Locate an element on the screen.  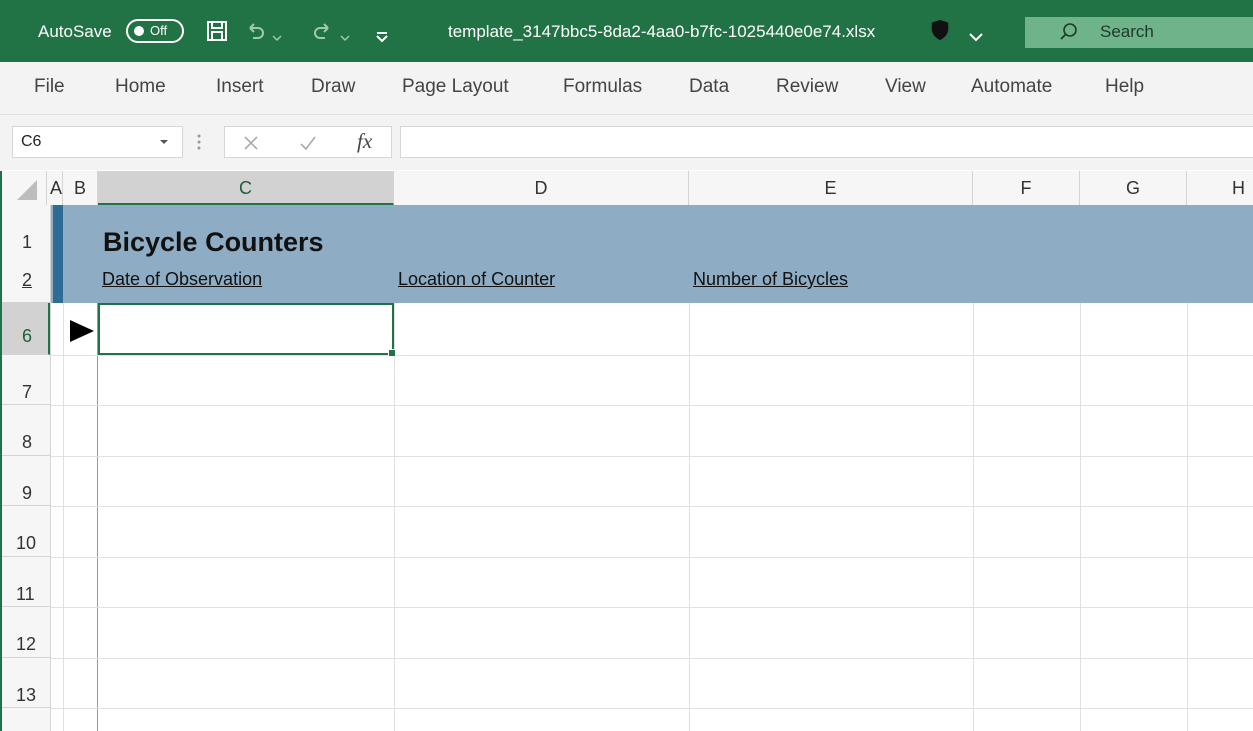
header-number-of-bicycles: Number of Bicycles is located at coordinates (770, 279).